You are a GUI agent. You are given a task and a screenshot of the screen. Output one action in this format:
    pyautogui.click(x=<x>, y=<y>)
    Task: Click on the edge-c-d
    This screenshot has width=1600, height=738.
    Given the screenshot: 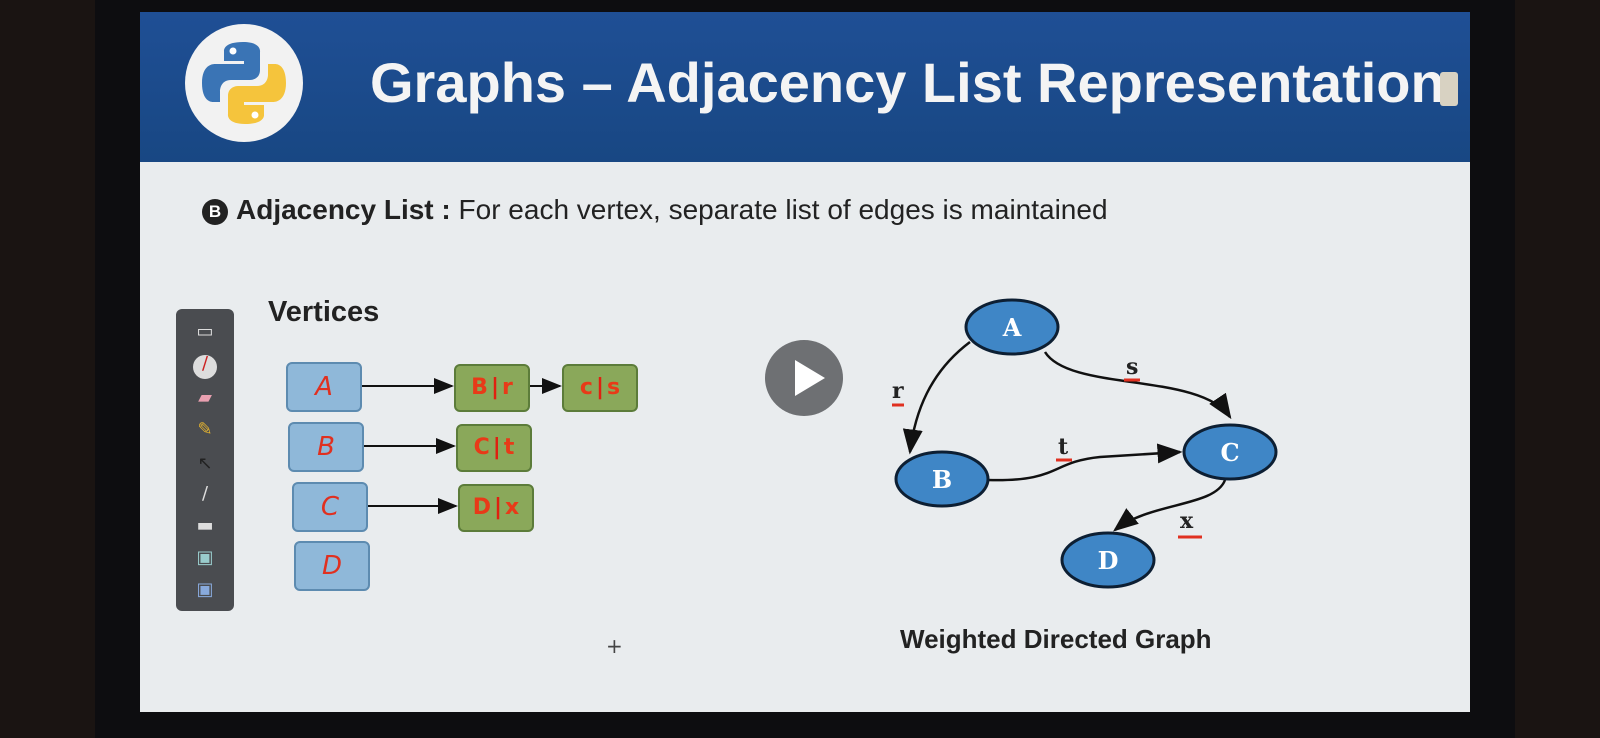 What is the action you would take?
    pyautogui.click(x=1170, y=505)
    